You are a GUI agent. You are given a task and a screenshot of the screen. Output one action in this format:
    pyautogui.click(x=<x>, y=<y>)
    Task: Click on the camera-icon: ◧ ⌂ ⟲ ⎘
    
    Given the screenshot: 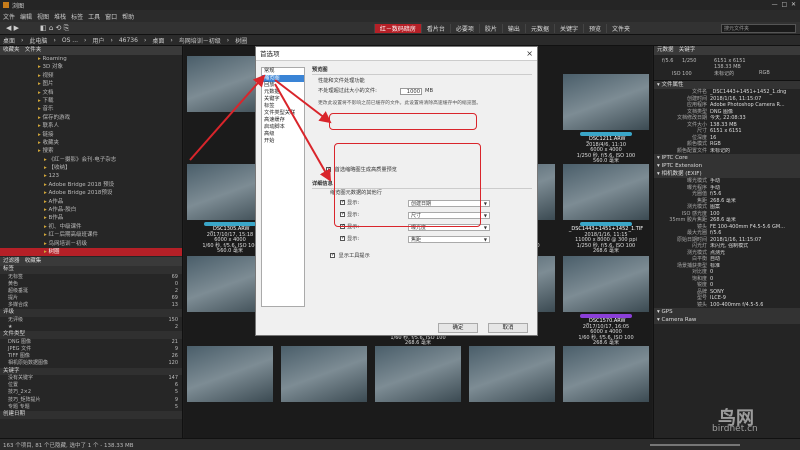 What is the action you would take?
    pyautogui.click(x=54, y=28)
    